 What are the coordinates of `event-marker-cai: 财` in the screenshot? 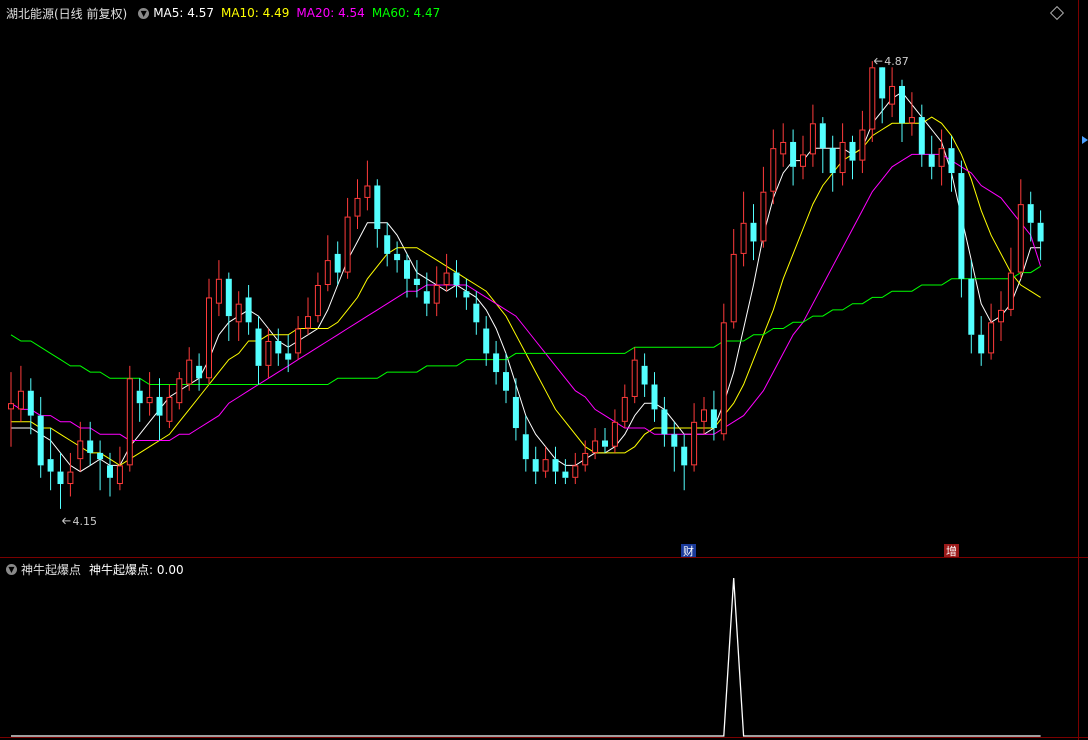 It's located at (688, 551).